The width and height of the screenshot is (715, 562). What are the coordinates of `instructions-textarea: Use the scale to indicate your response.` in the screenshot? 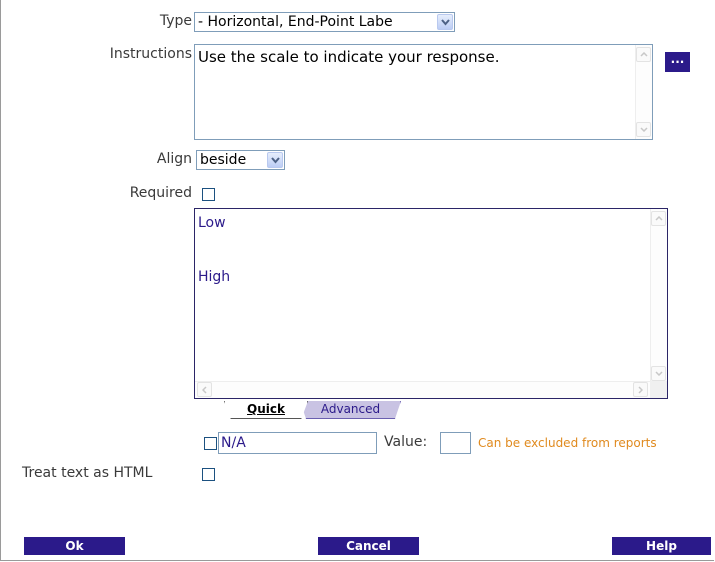 It's located at (423, 92).